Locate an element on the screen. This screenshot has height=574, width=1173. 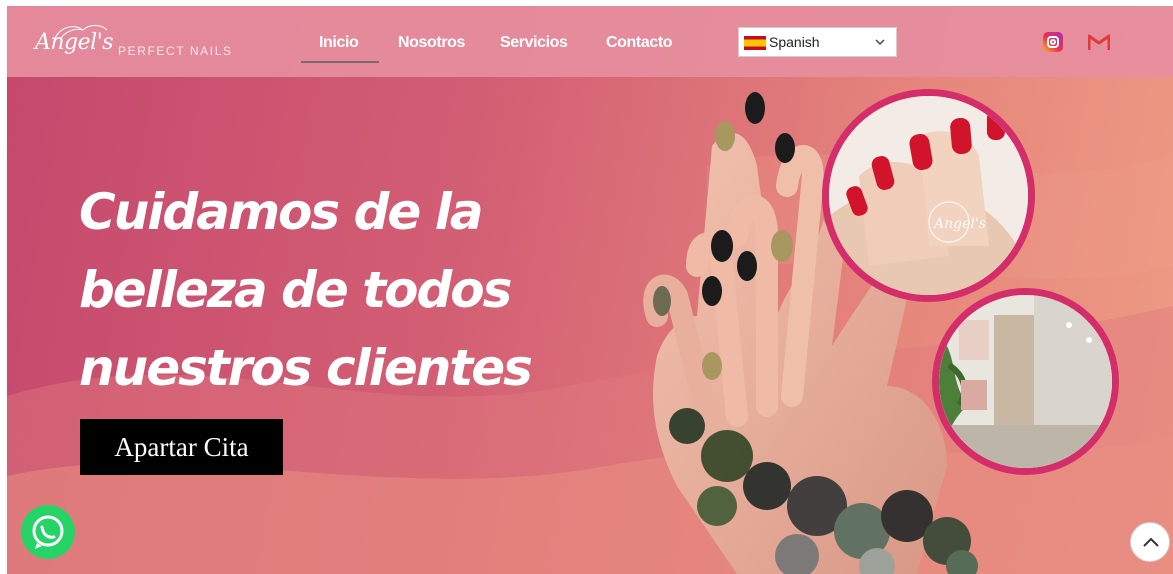
active-nav-underline is located at coordinates (340, 62).